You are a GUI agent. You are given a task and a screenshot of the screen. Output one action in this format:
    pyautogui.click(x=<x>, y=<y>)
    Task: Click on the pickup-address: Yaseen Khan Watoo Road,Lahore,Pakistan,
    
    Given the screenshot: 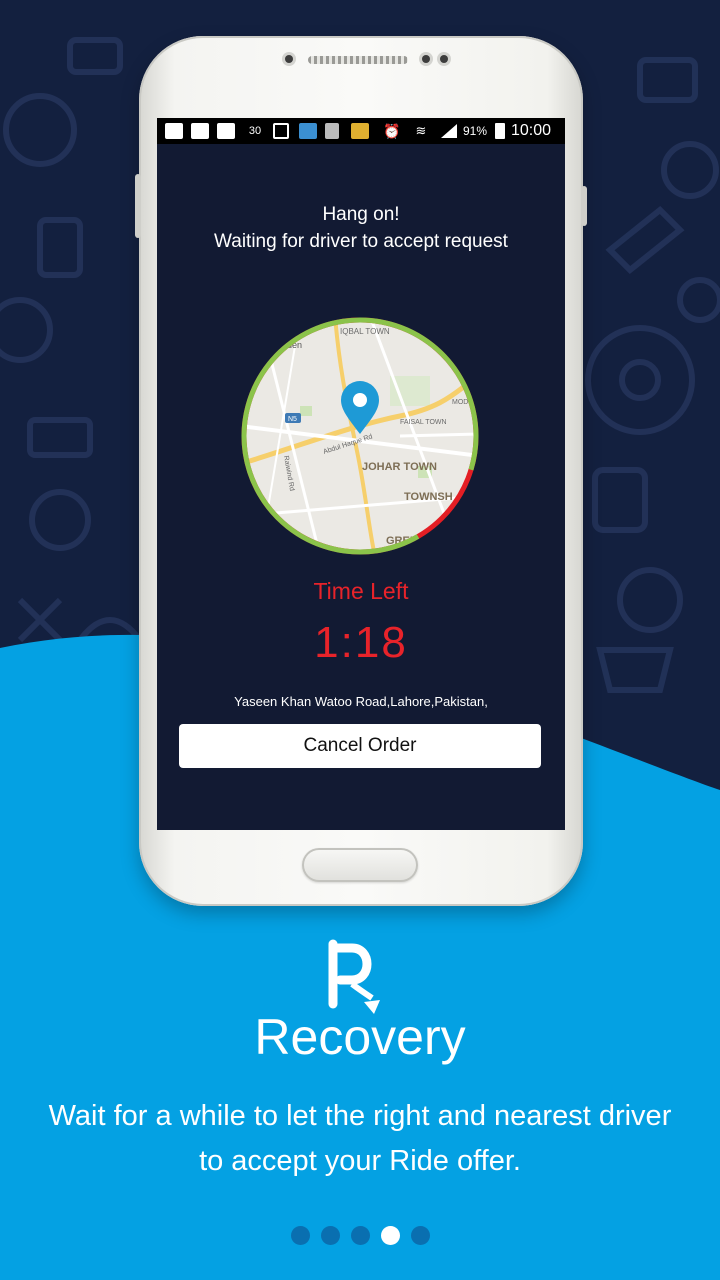 What is the action you would take?
    pyautogui.click(x=361, y=701)
    